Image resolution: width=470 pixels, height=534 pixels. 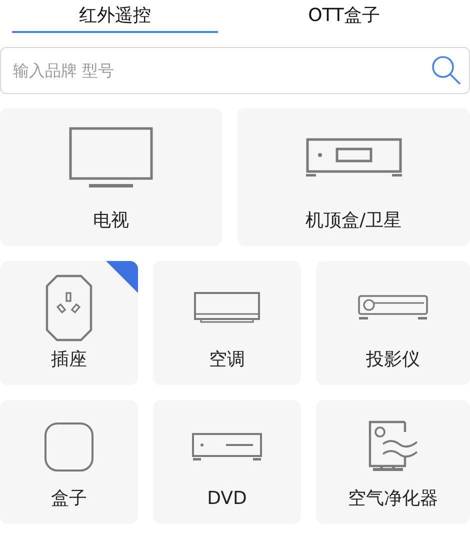 I want to click on search-icon, so click(x=446, y=70).